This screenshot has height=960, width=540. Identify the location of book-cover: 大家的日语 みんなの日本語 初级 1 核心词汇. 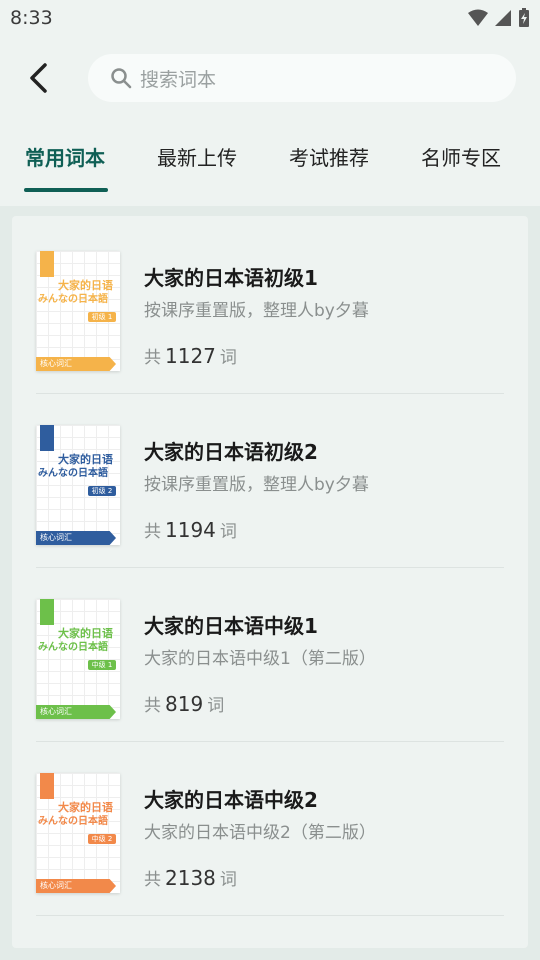
(78, 311).